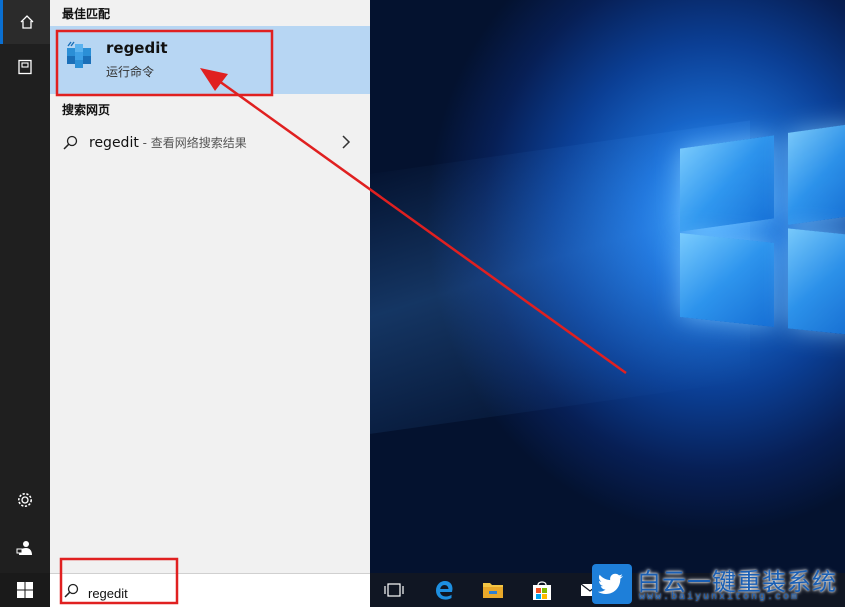 The width and height of the screenshot is (845, 607). Describe the element at coordinates (114, 143) in the screenshot. I see `web-search-query: regedit` at that location.